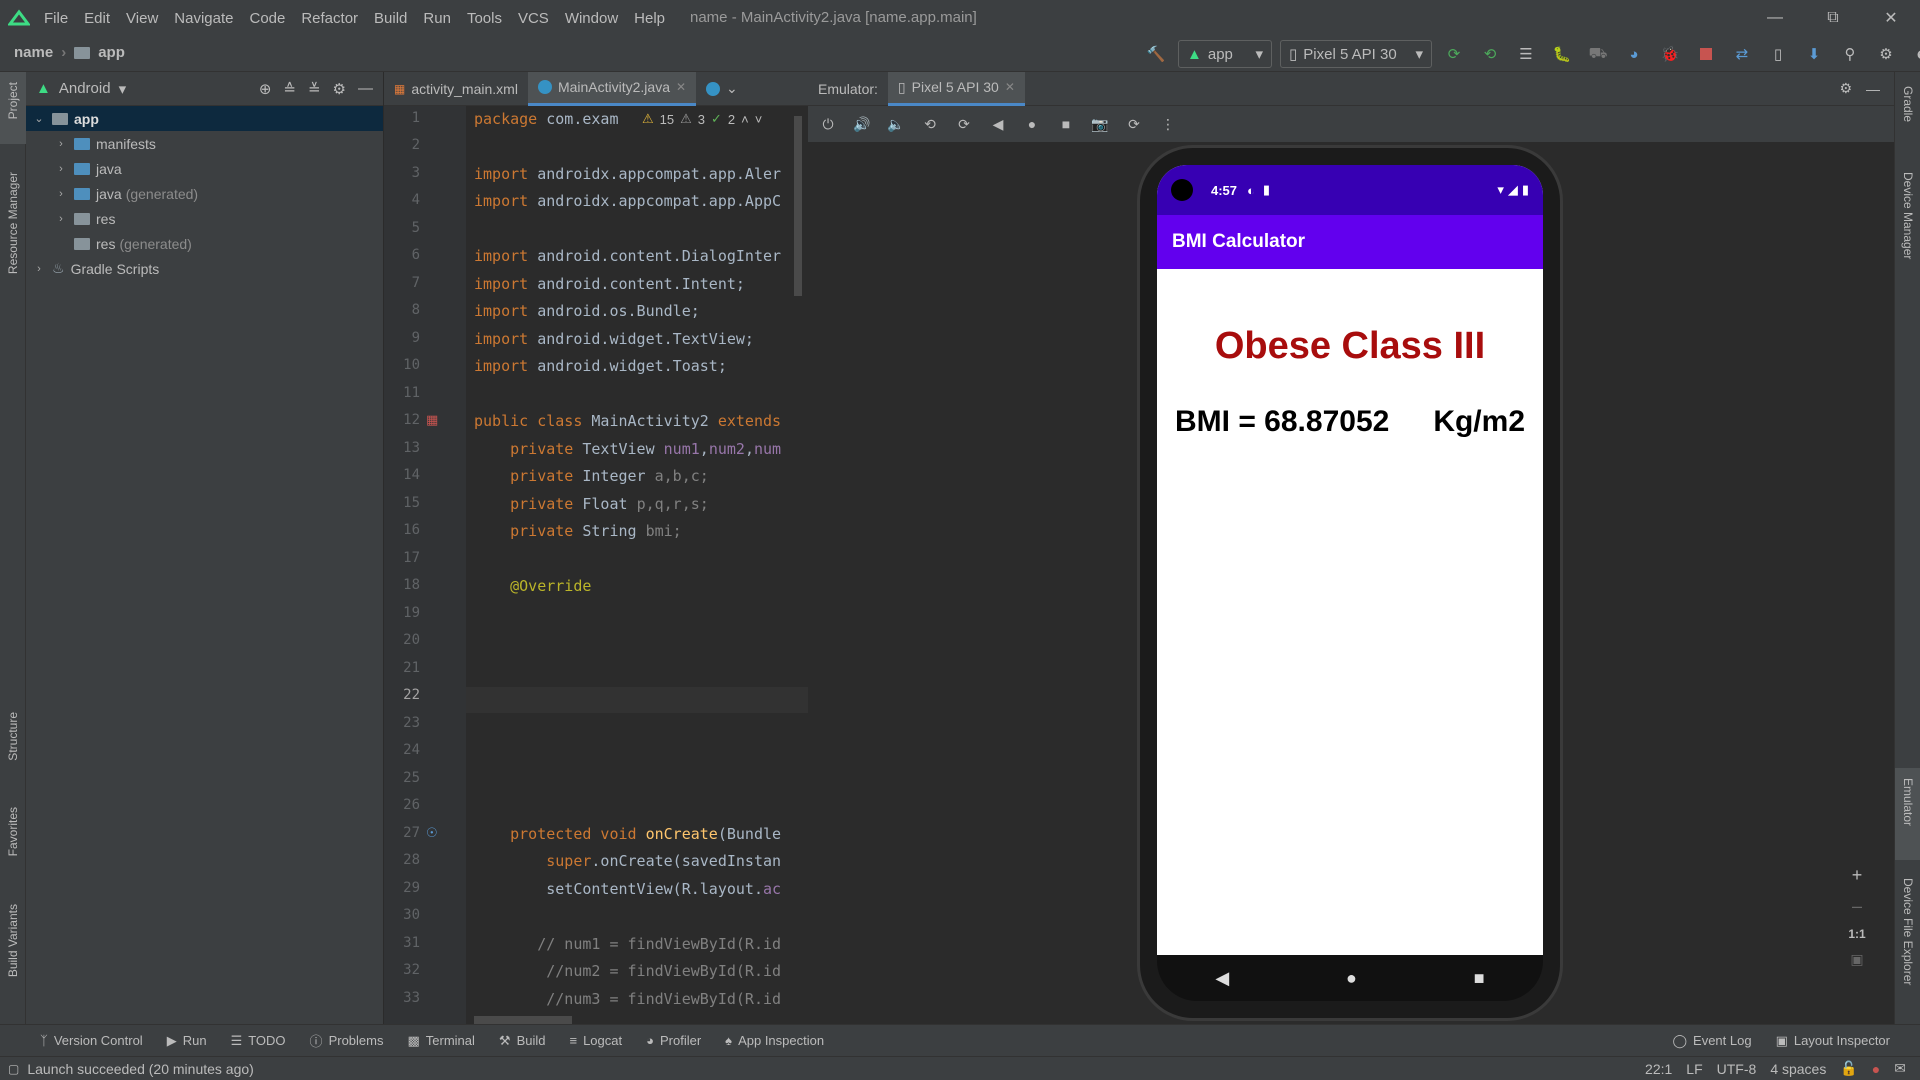 The width and height of the screenshot is (1920, 1080). I want to click on nav-recents-icon: ■, so click(1479, 978).